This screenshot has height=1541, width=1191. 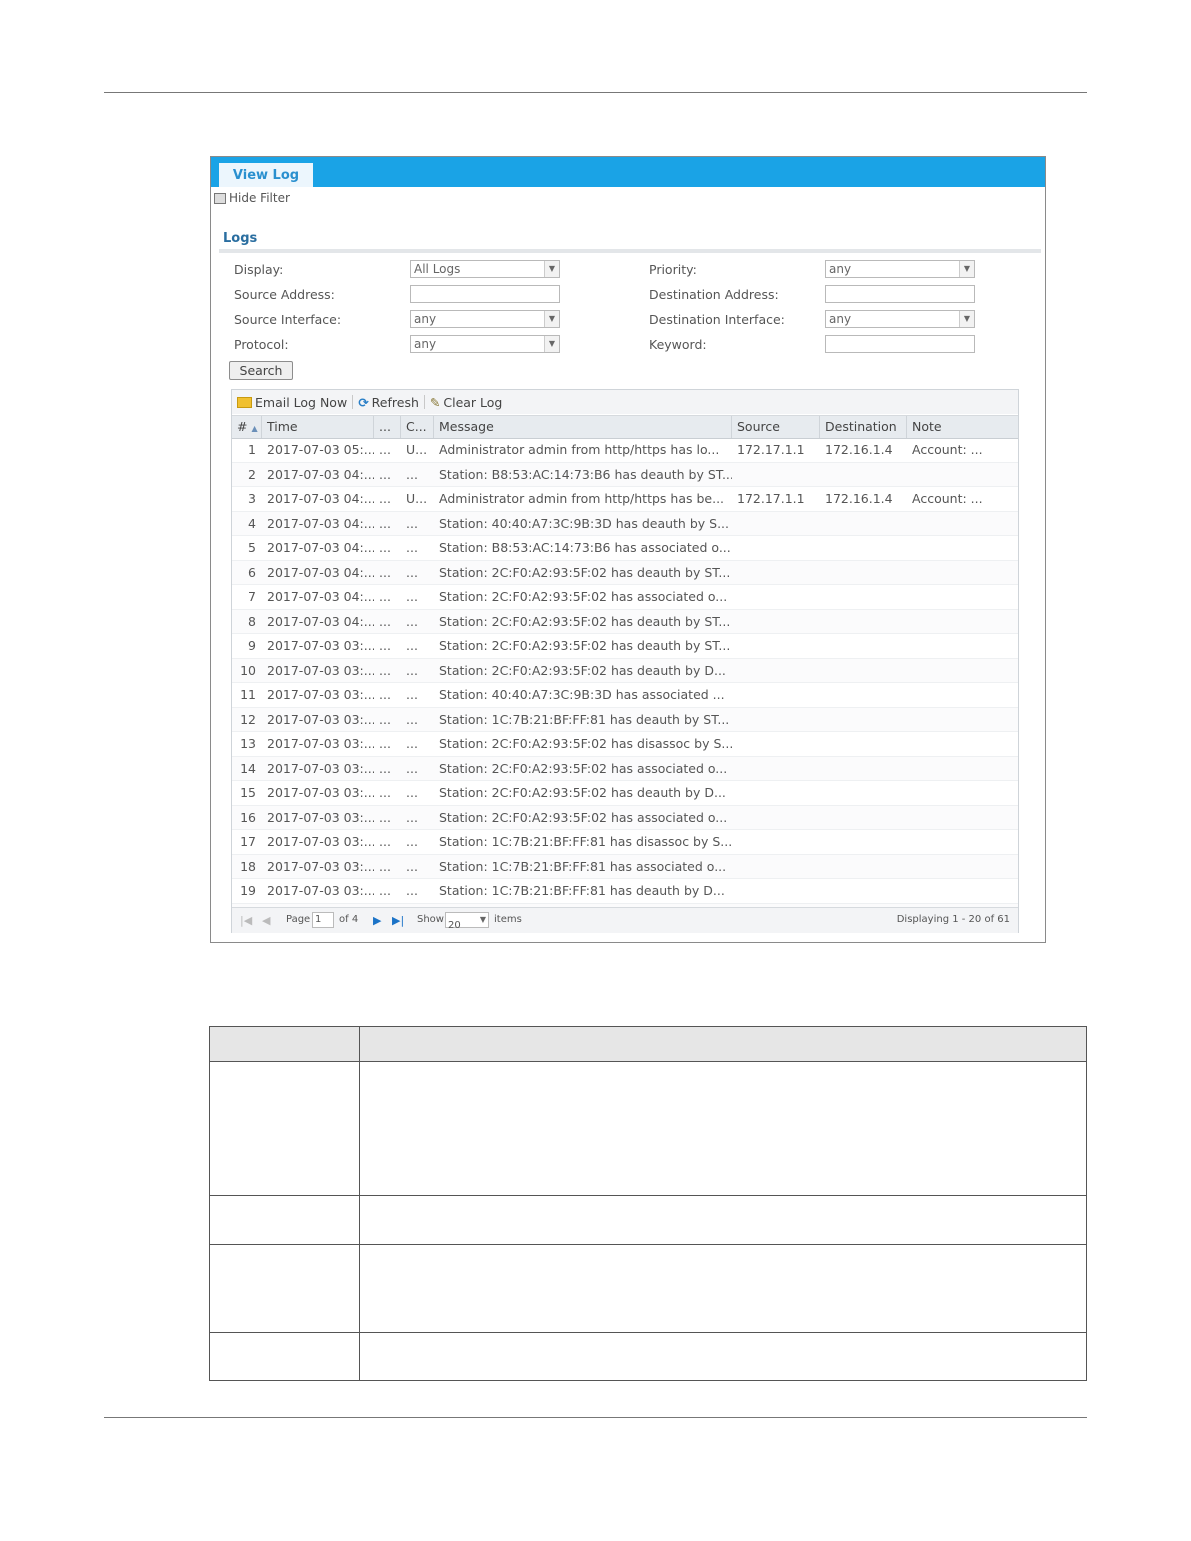 I want to click on email-log-now-button: Email Log Now, so click(x=292, y=402).